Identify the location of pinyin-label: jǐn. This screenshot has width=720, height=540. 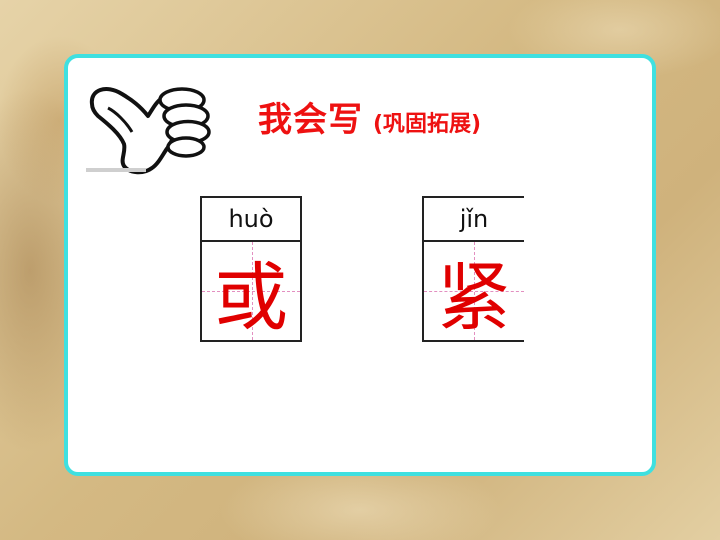
(474, 220).